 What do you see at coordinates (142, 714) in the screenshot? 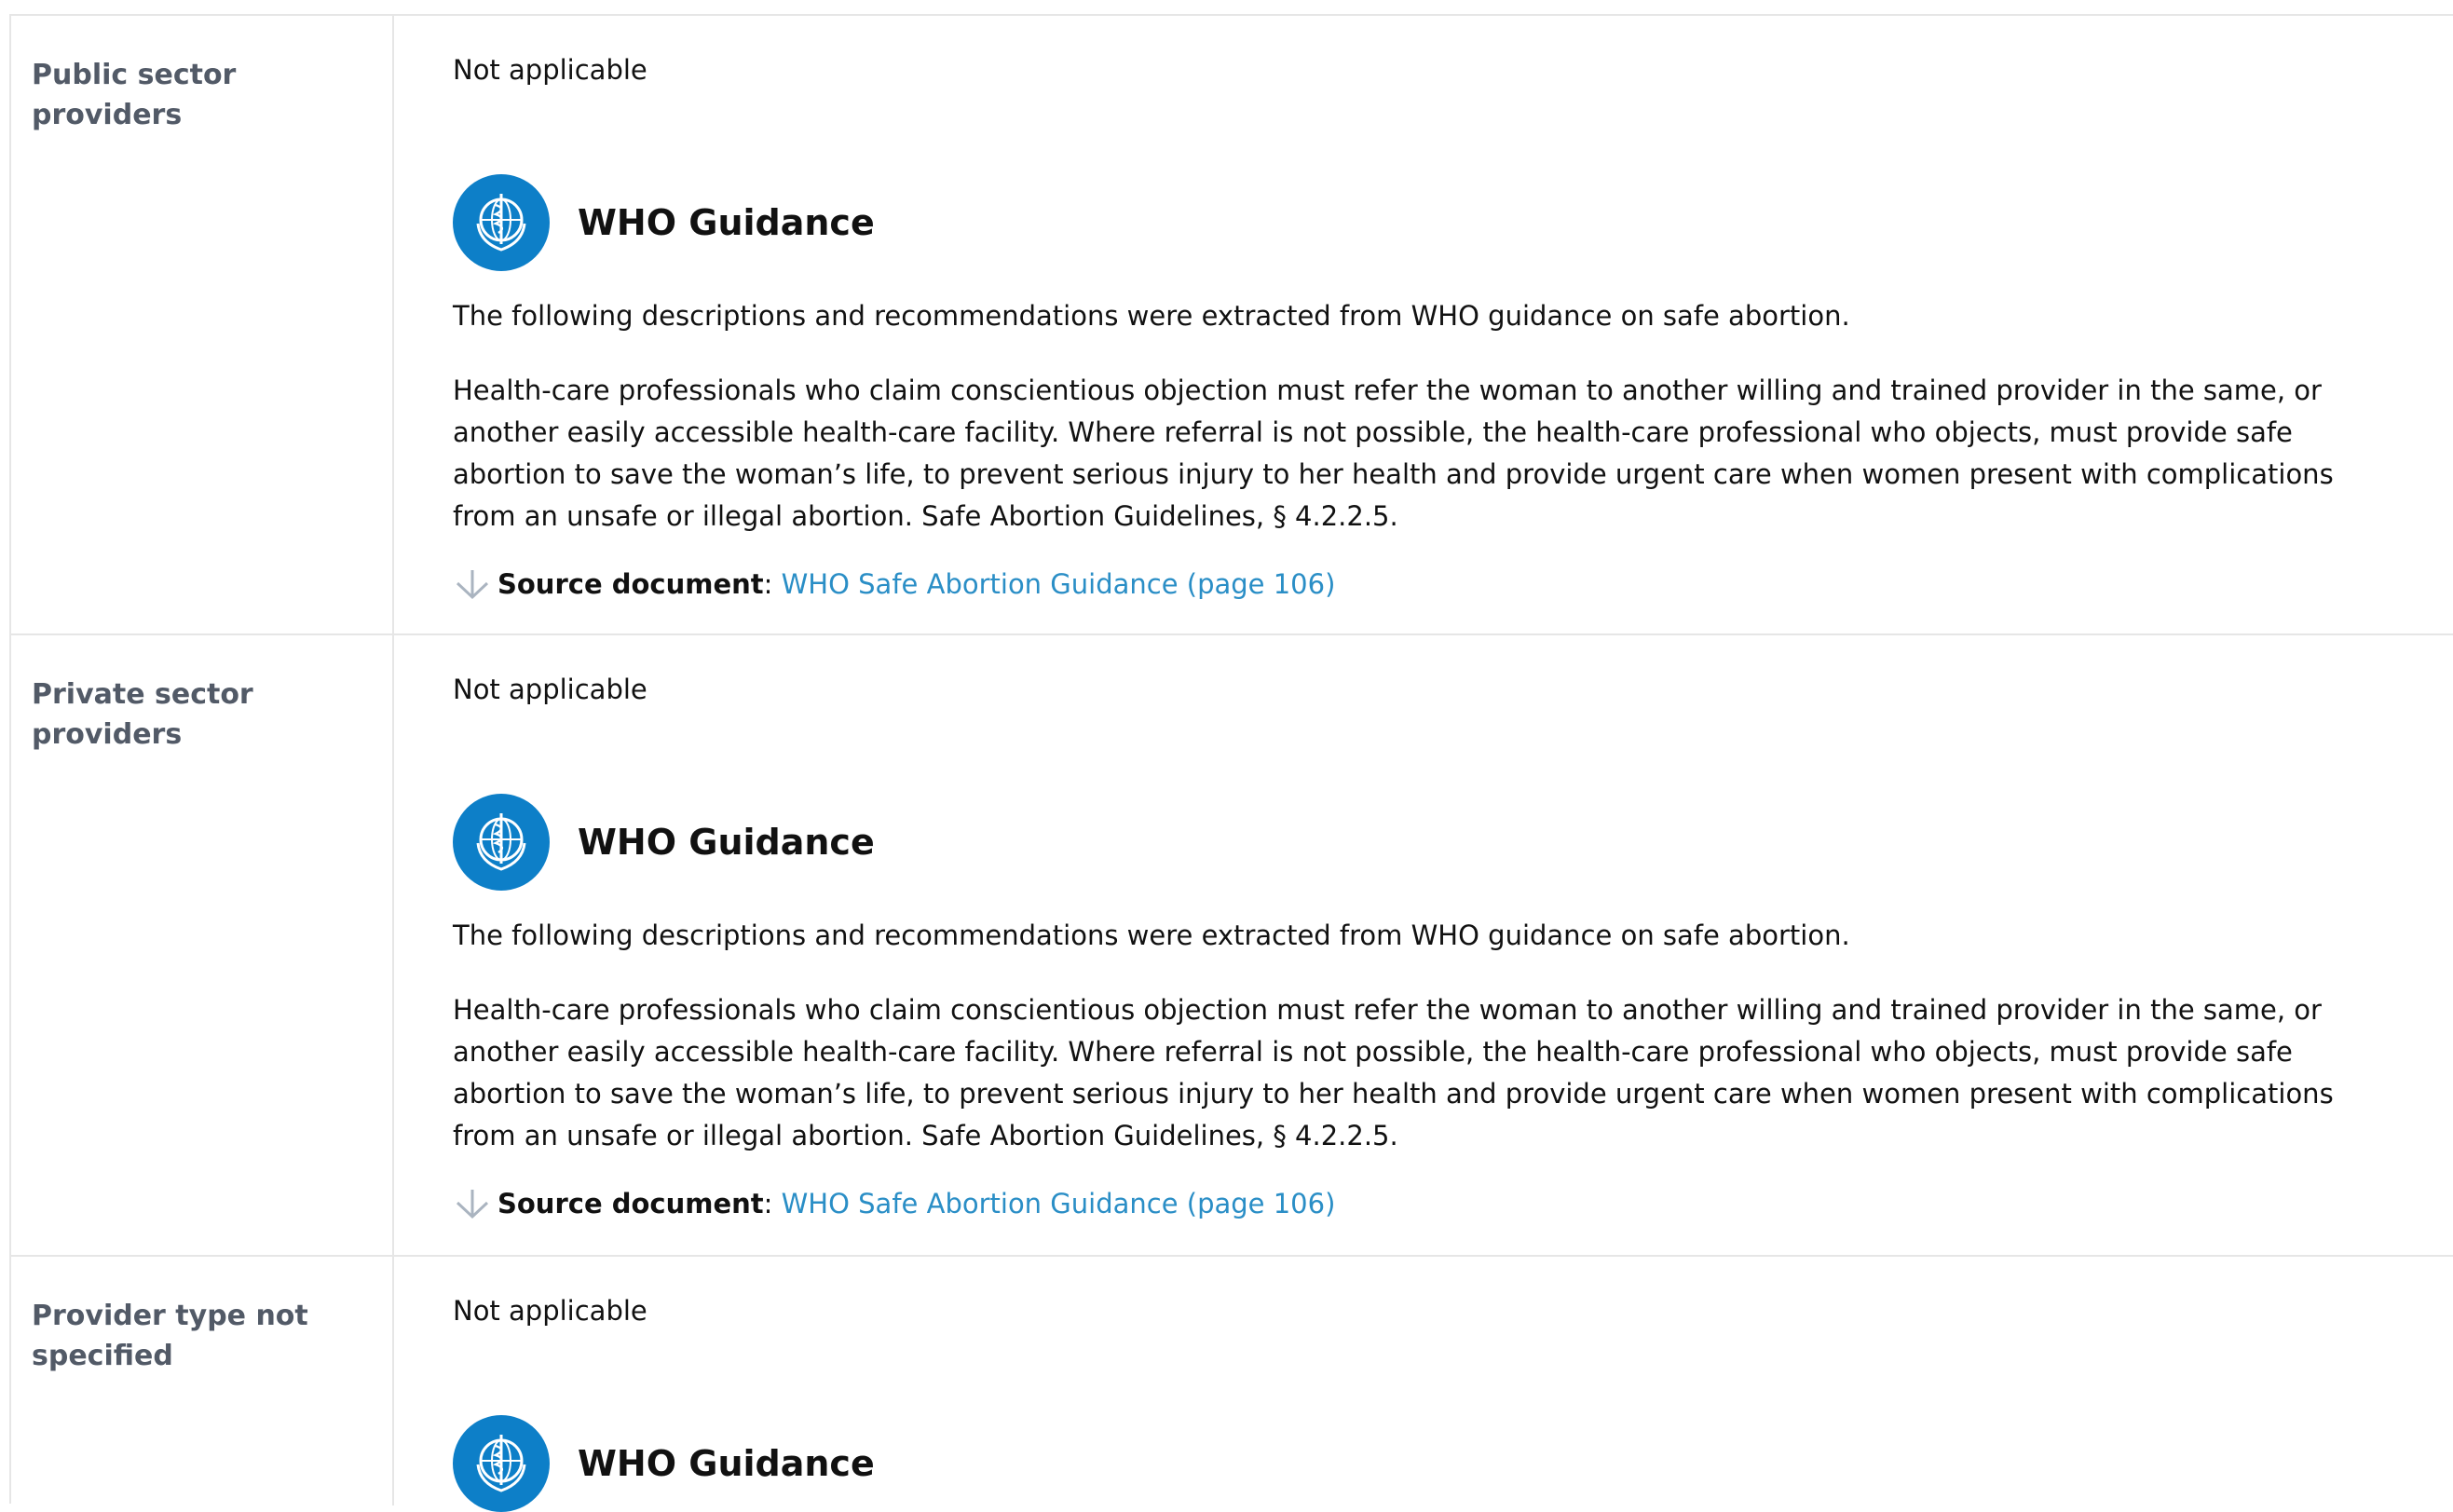
I see `row-label: Private sector providers` at bounding box center [142, 714].